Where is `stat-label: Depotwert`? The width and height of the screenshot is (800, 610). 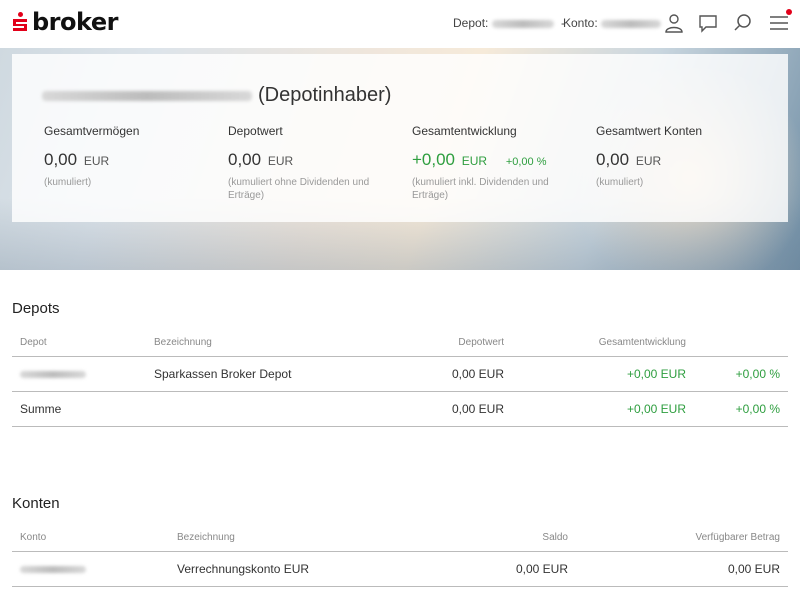 stat-label: Depotwert is located at coordinates (255, 131).